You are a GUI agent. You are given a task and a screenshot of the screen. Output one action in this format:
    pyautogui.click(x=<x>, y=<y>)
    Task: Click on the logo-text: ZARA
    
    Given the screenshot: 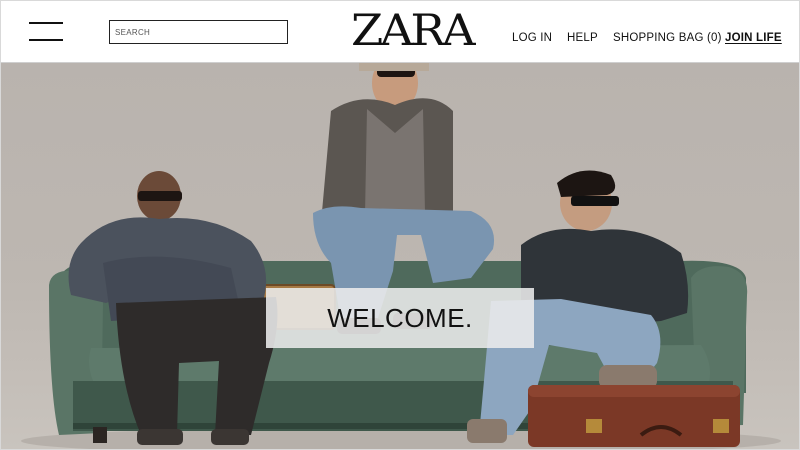 What is the action you would take?
    pyautogui.click(x=413, y=31)
    